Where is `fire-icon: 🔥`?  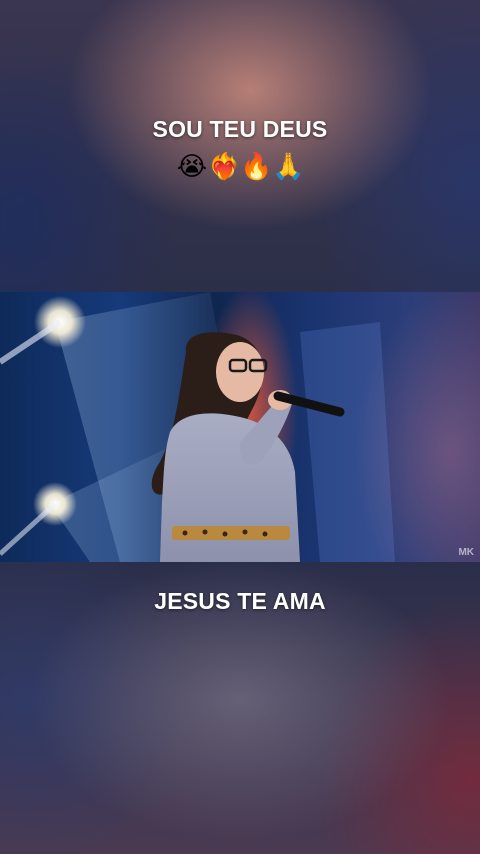
fire-icon: 🔥 is located at coordinates (256, 167).